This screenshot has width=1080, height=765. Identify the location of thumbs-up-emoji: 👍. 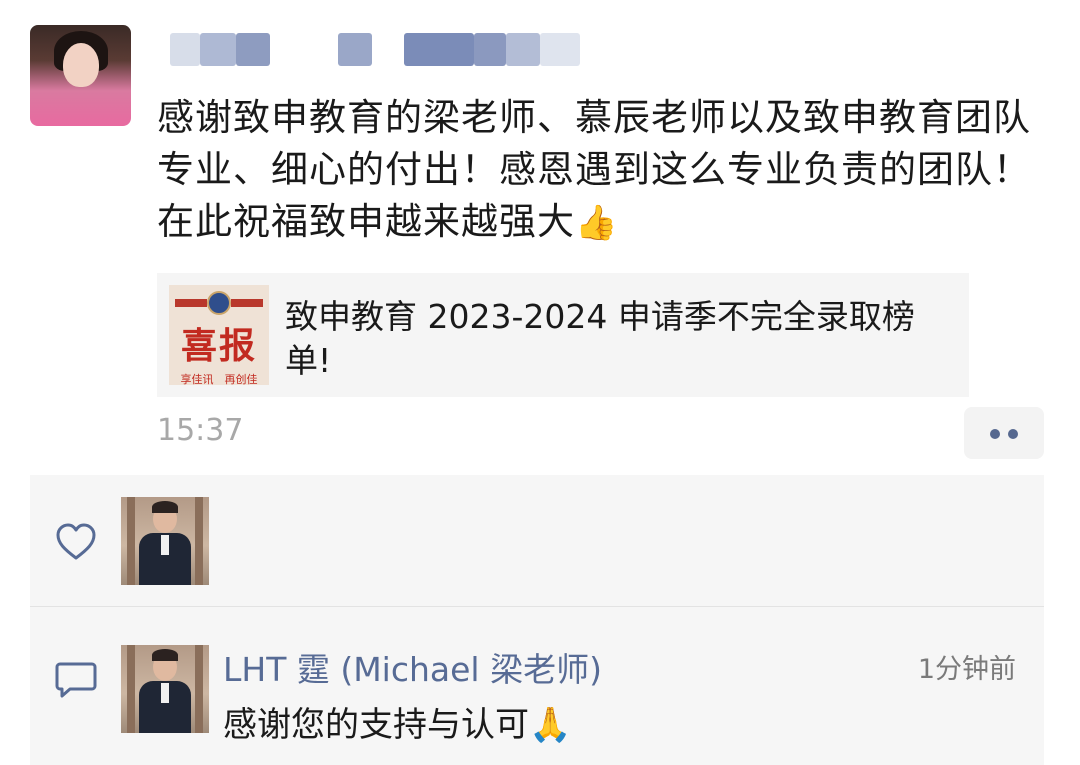
(597, 223).